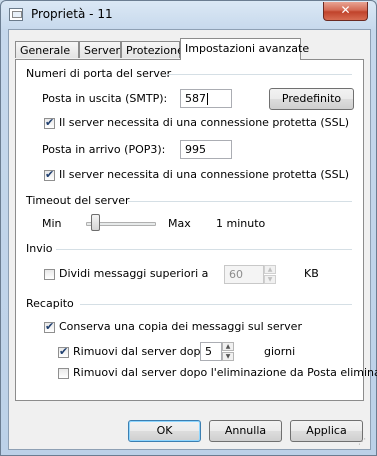 The height and width of the screenshot is (456, 377). I want to click on default-button: Predefinito, so click(311, 99).